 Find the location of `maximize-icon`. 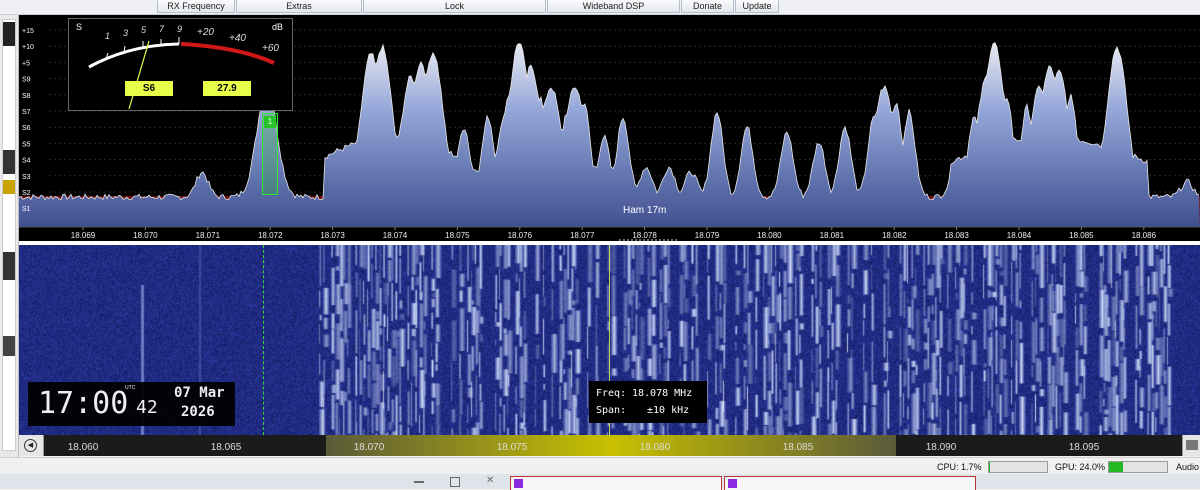

maximize-icon is located at coordinates (455, 482).